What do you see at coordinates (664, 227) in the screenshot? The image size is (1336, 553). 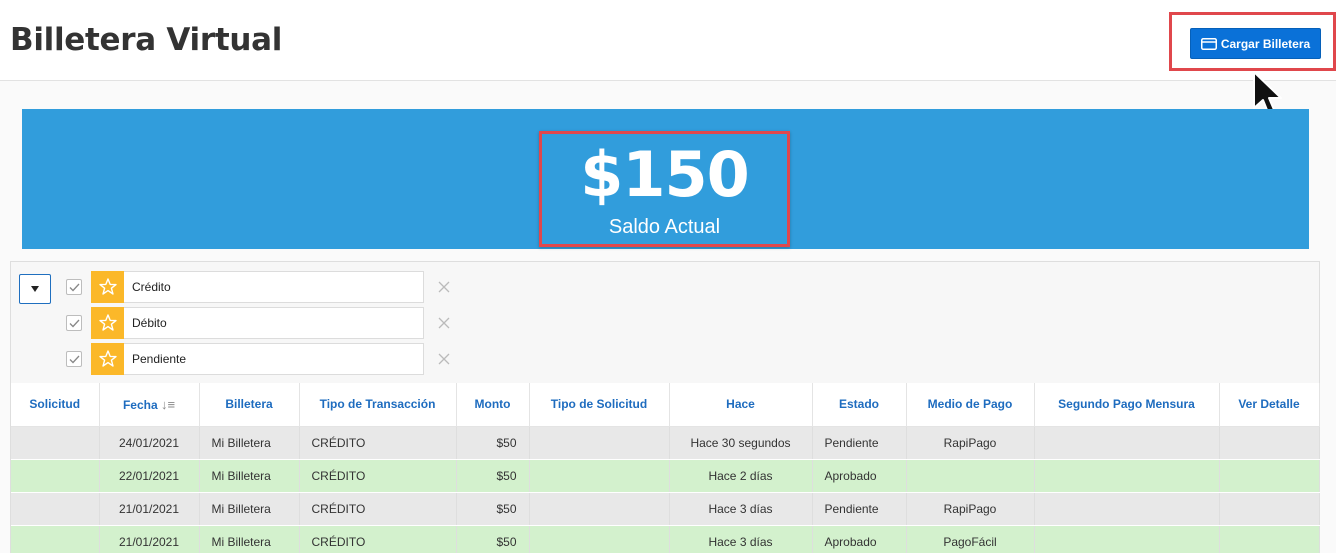 I see `balance-label: Saldo Actual` at bounding box center [664, 227].